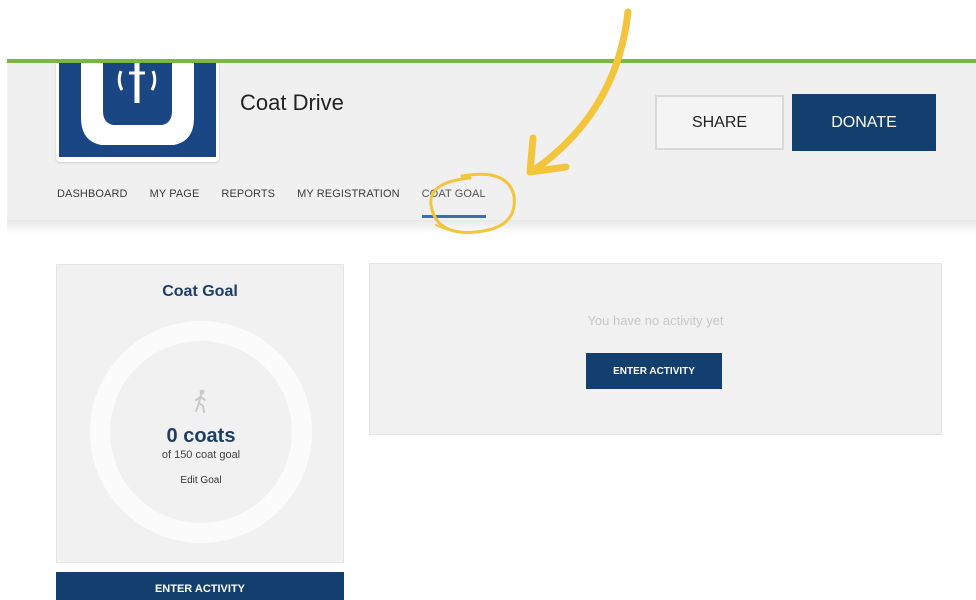 This screenshot has height=600, width=976. What do you see at coordinates (453, 202) in the screenshot?
I see `tab-coat-goal: COAT GOAL` at bounding box center [453, 202].